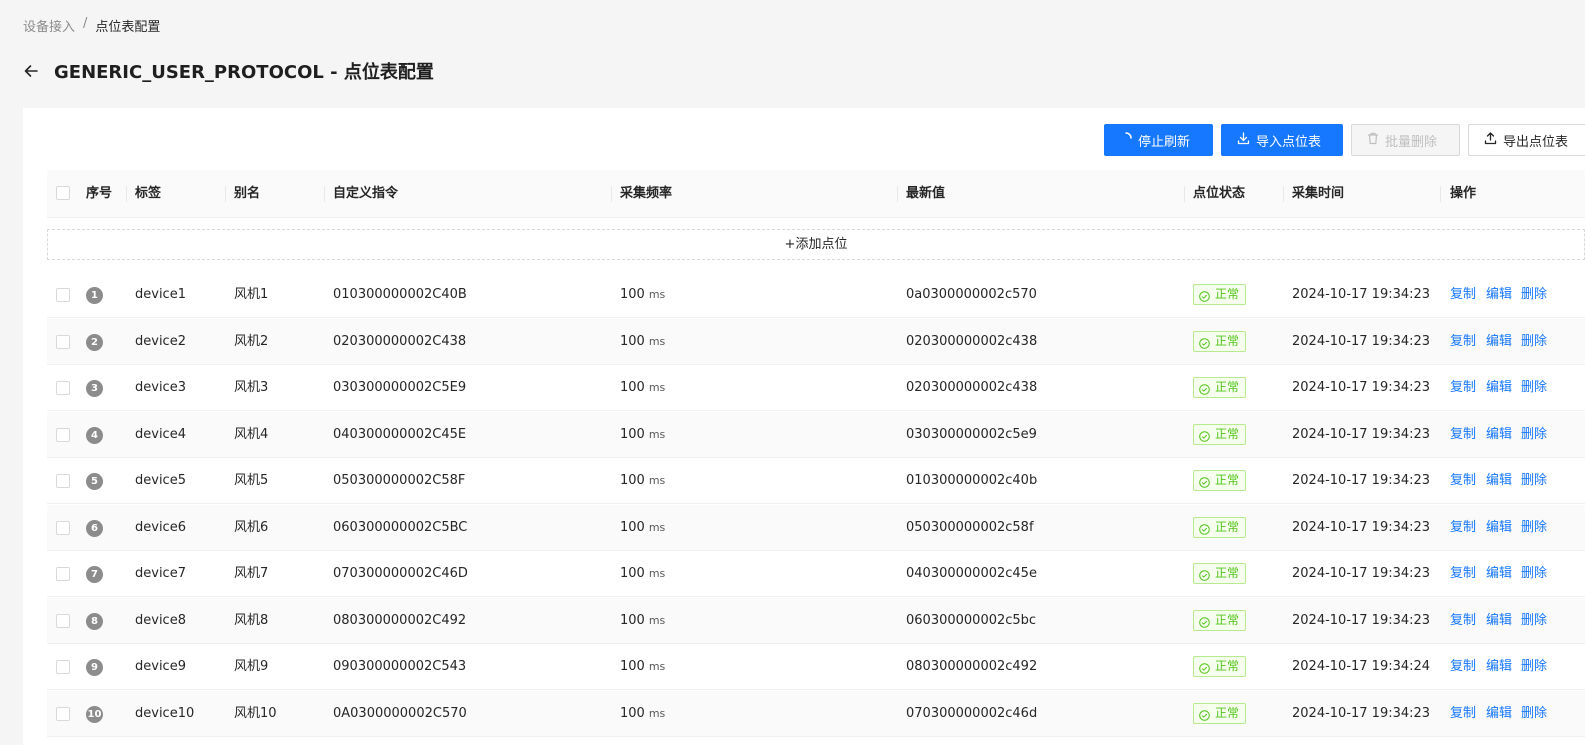 The height and width of the screenshot is (745, 1585). What do you see at coordinates (1463, 193) in the screenshot?
I see `column-header: 操作` at bounding box center [1463, 193].